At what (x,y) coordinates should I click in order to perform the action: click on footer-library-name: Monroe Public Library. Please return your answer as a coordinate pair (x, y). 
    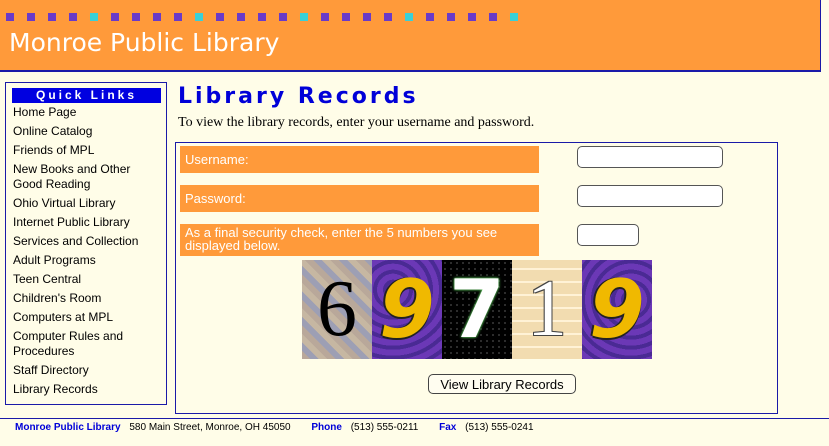
    Looking at the image, I should click on (68, 427).